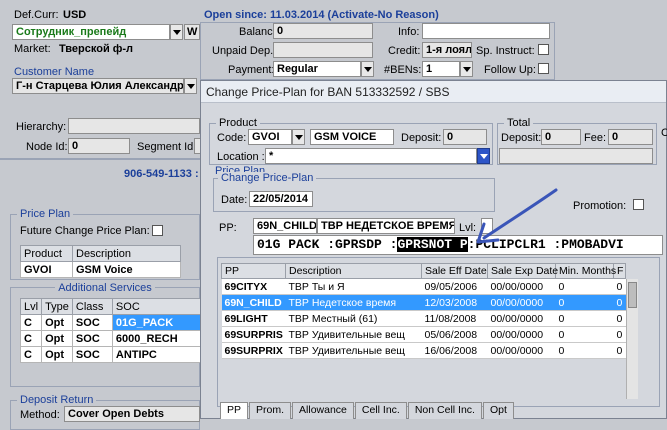 The width and height of the screenshot is (667, 430). I want to click on service-row: C Opt SOC 01G_PACK, so click(110, 322).